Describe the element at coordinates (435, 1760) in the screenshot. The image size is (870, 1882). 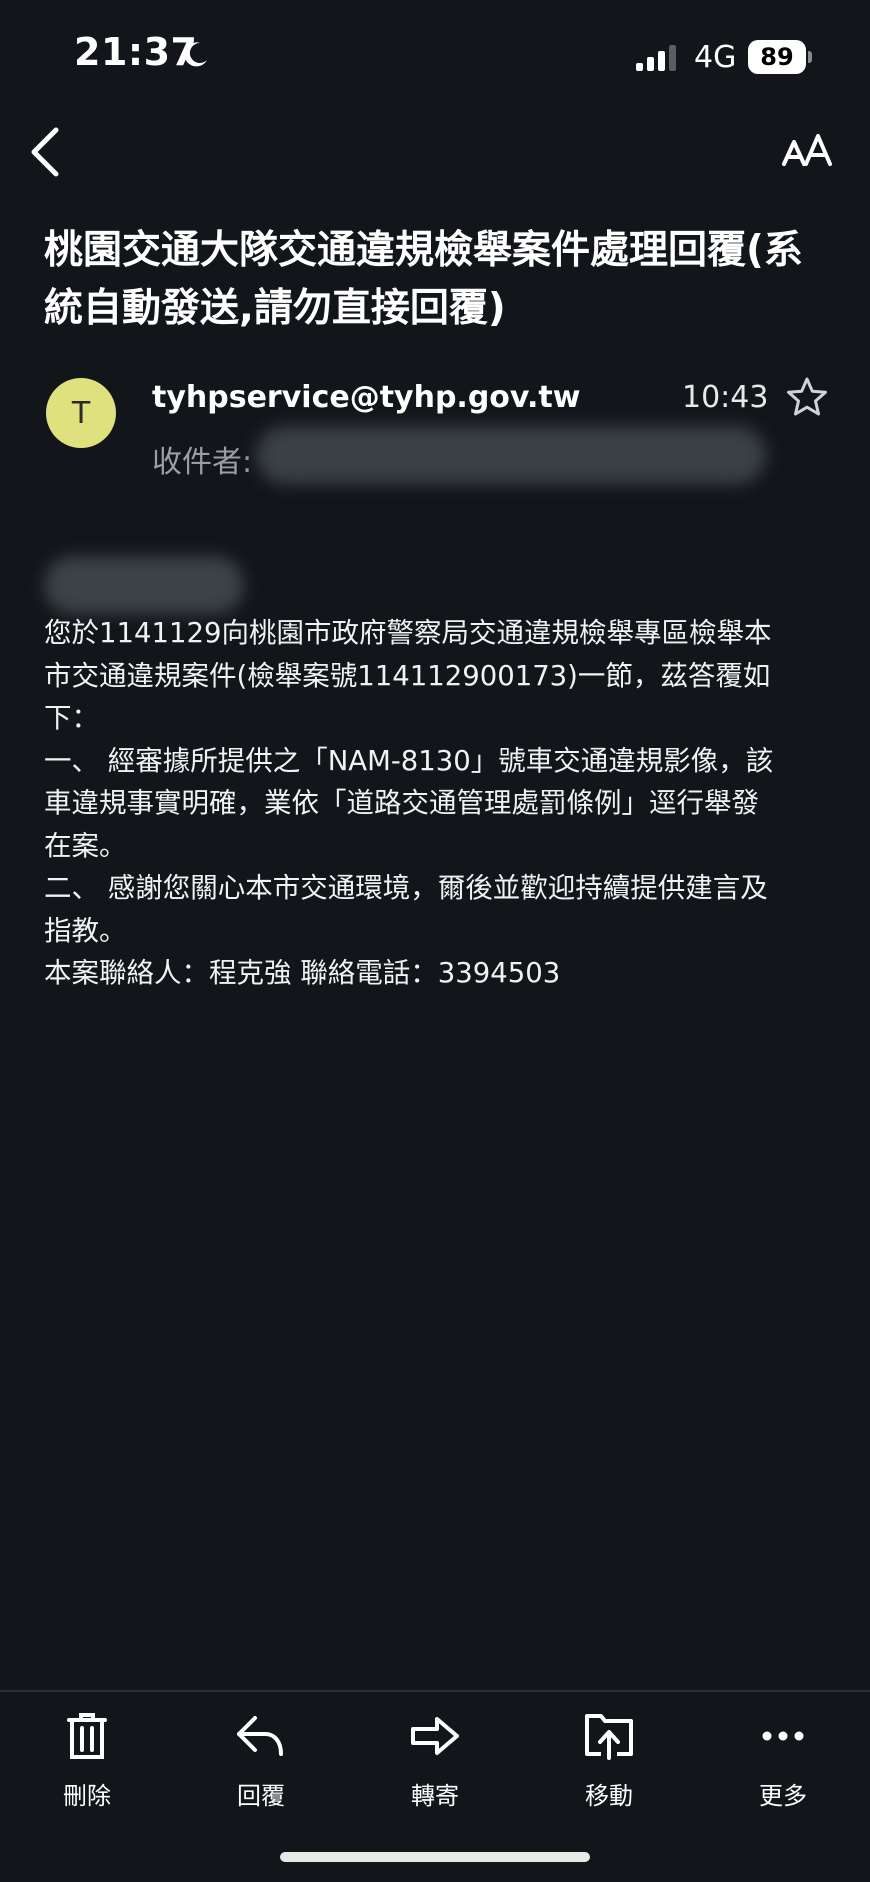
I see `forward-button: 轉寄` at that location.